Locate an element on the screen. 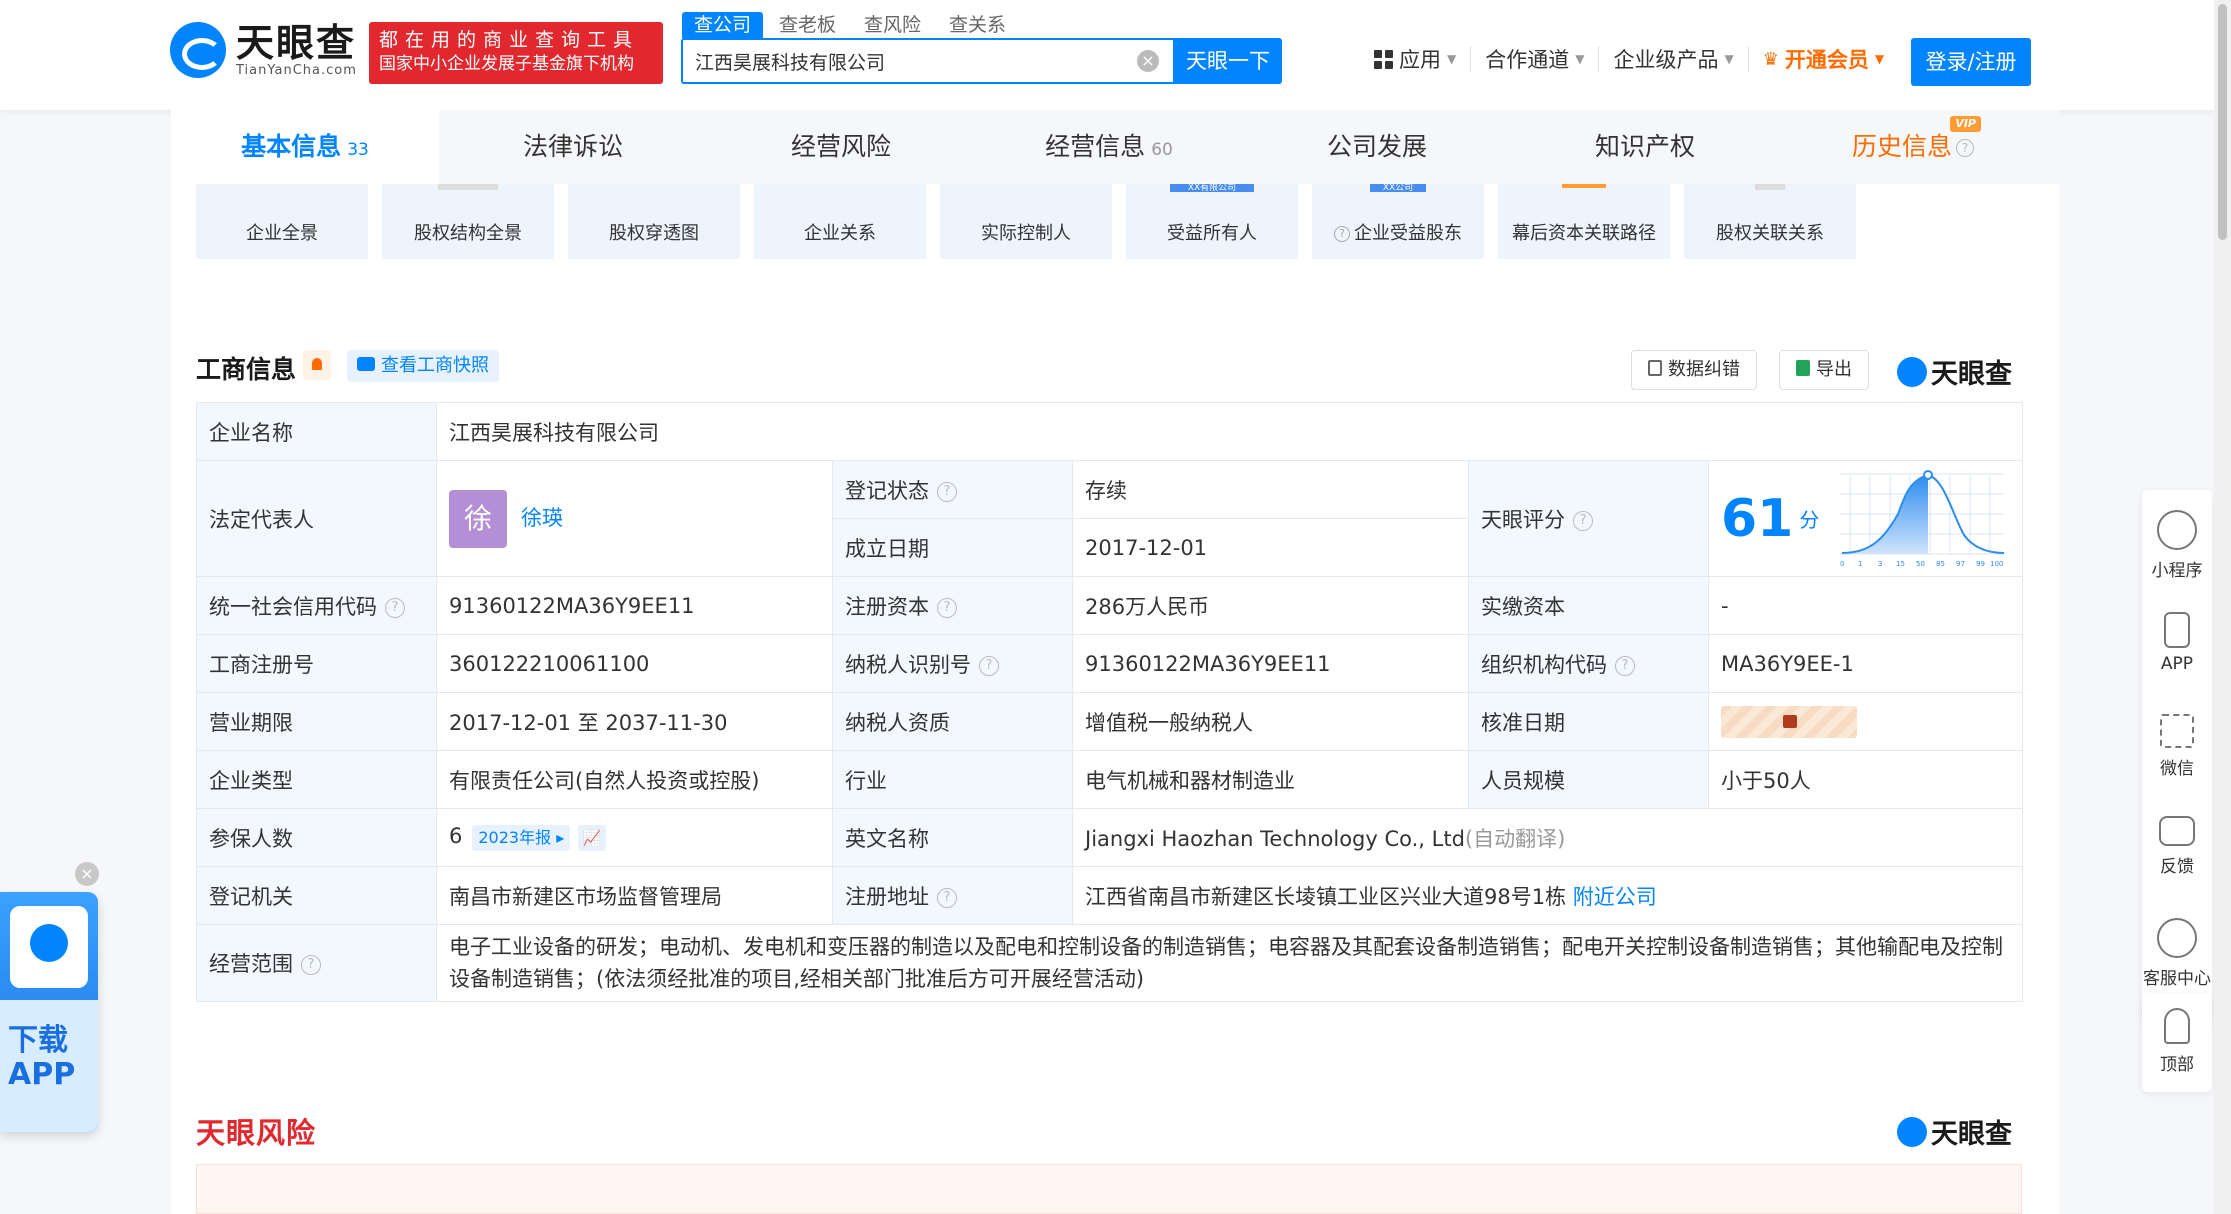 The height and width of the screenshot is (1214, 2231). sidebar-feedback: 反馈 is located at coordinates (2177, 863).